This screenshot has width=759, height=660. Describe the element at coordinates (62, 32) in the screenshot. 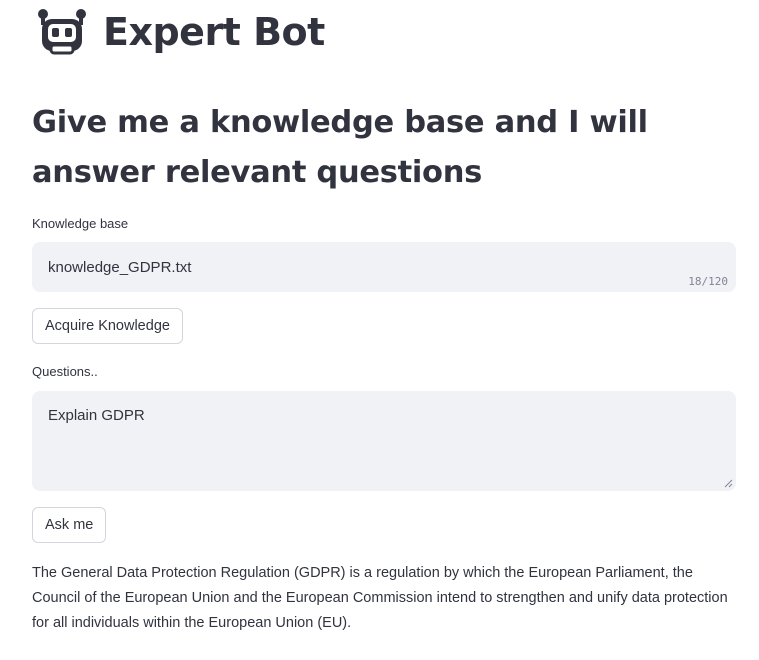

I see `robot-face-icon` at that location.